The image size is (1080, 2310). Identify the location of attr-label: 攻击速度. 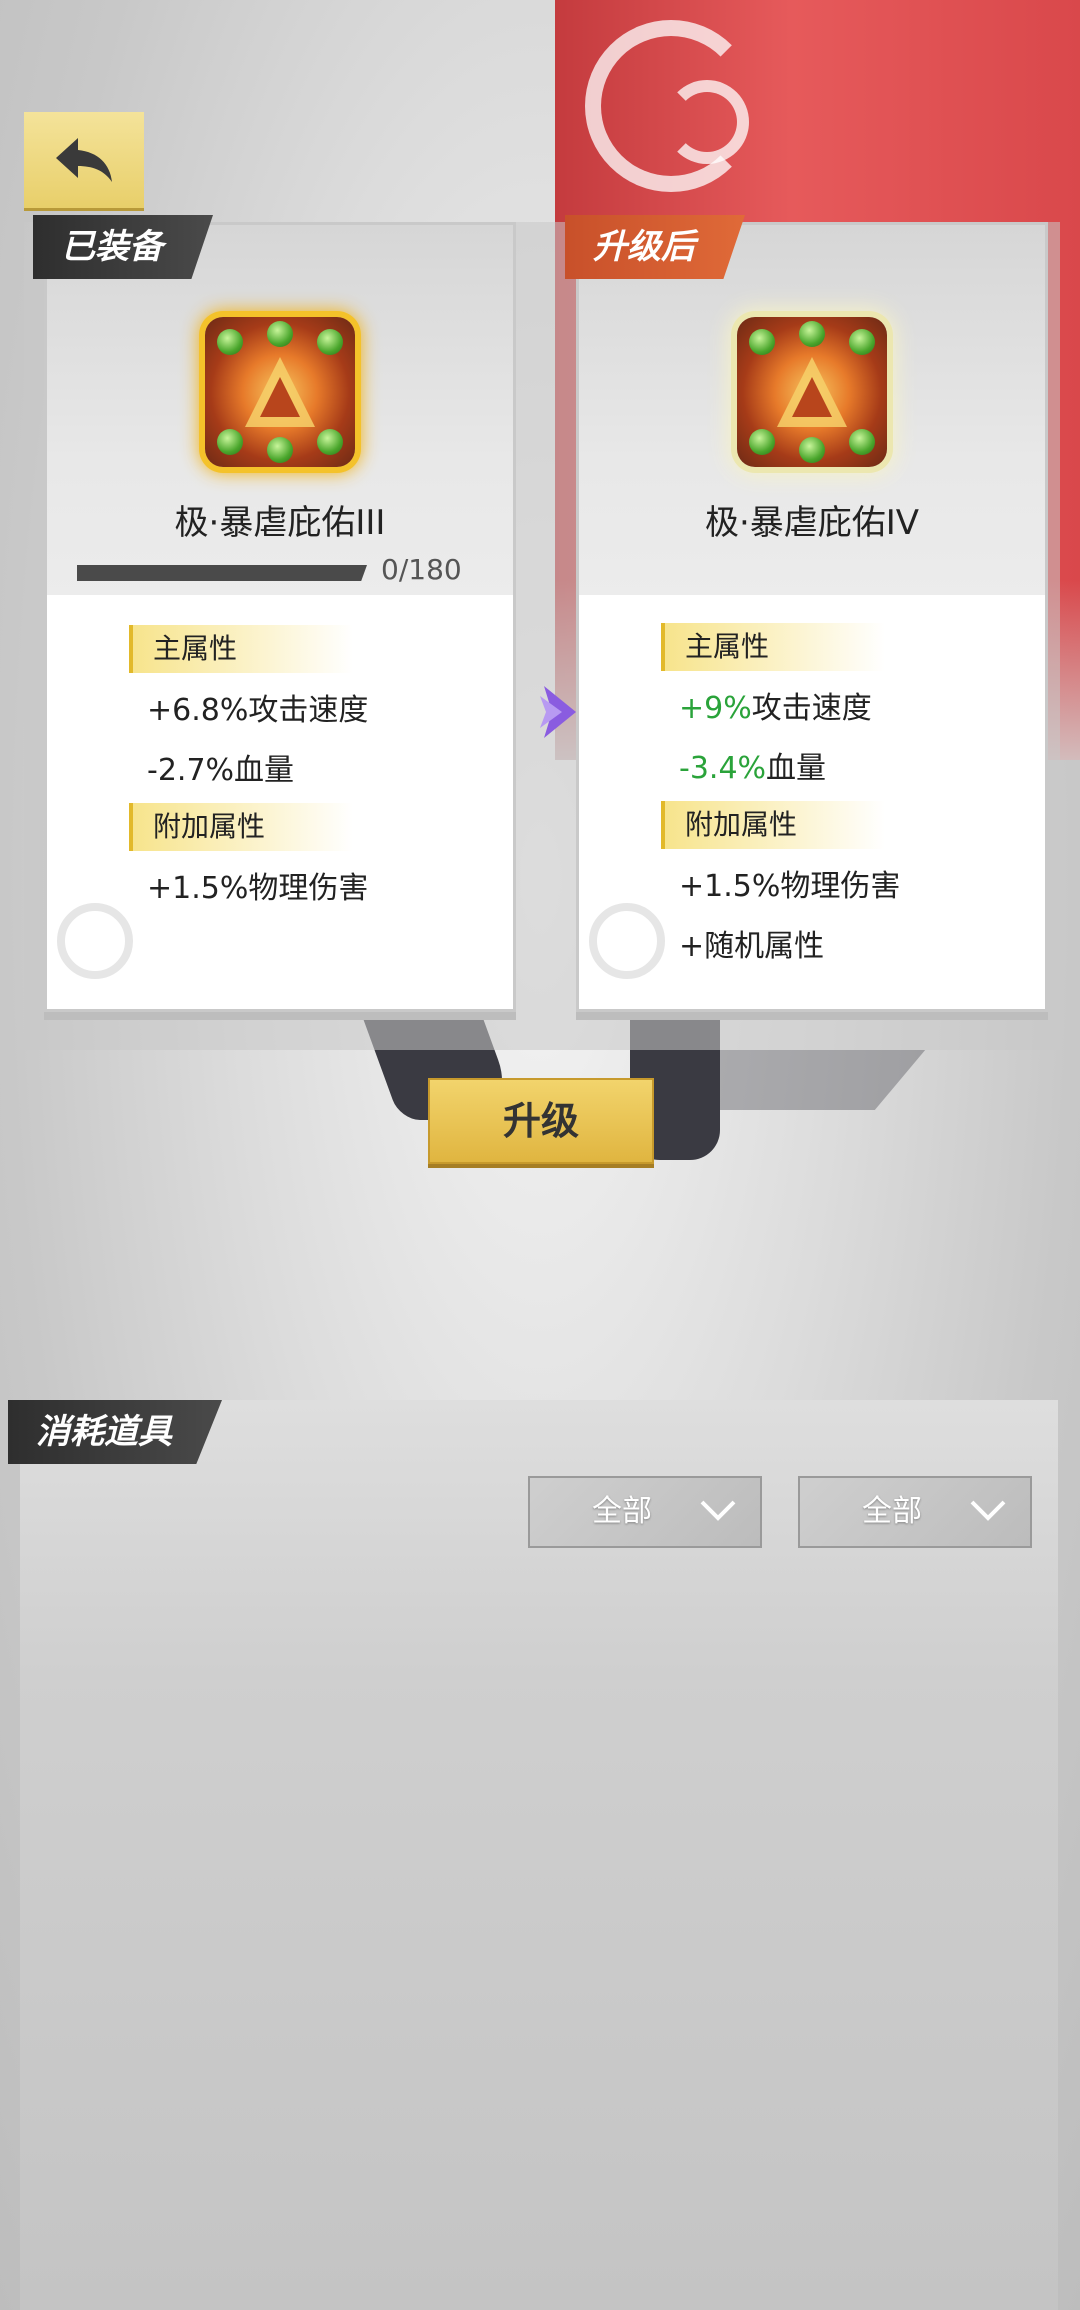
(811, 708).